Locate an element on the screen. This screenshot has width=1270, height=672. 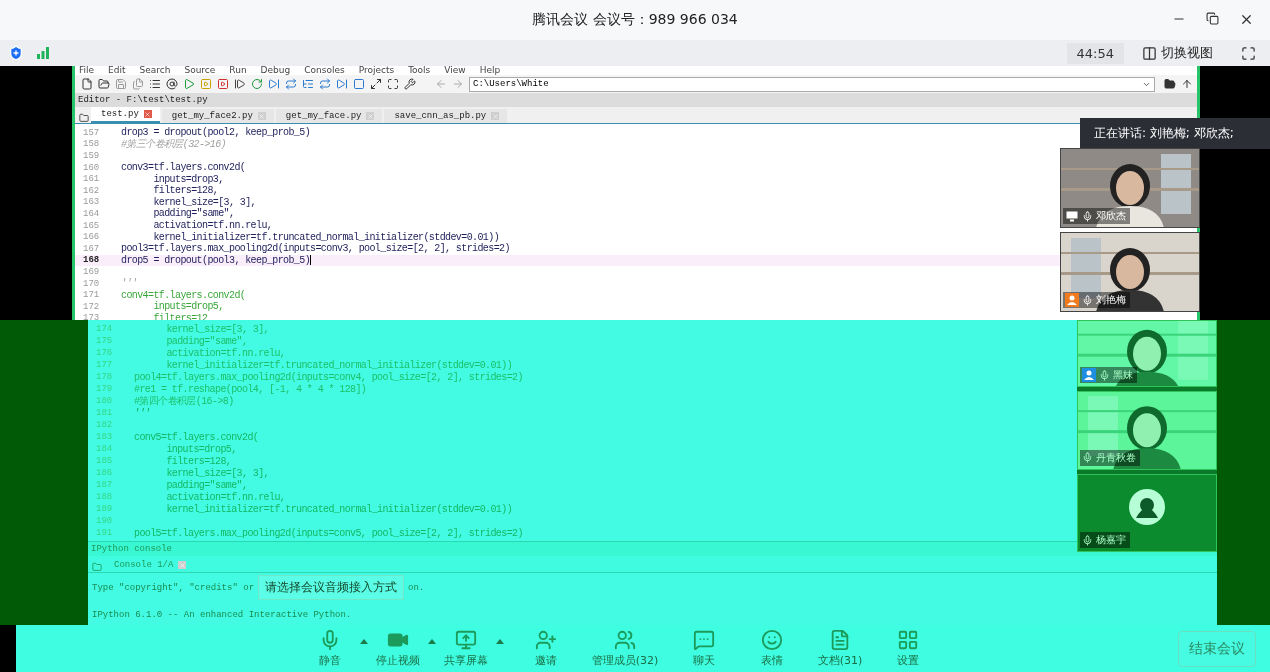
toolbar-button: 文档(31) is located at coordinates (840, 648).